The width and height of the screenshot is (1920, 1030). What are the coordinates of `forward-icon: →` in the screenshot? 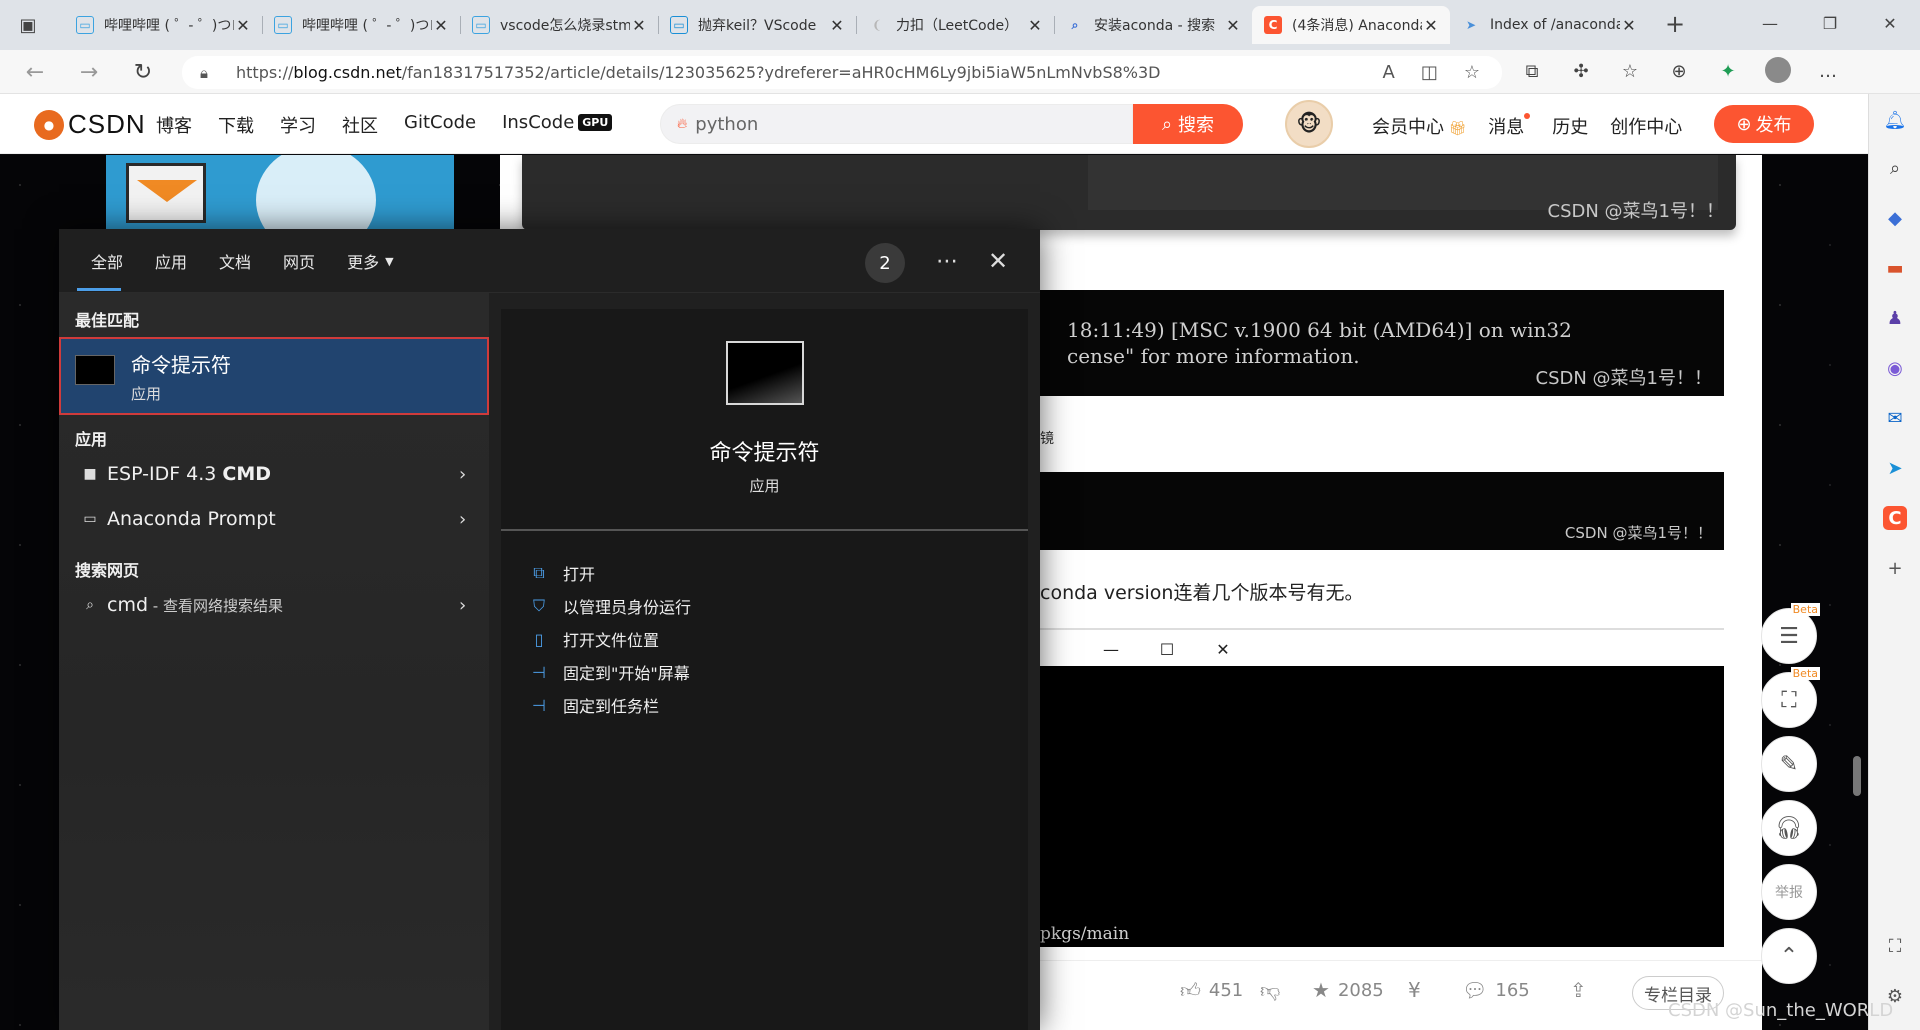 It's located at (89, 72).